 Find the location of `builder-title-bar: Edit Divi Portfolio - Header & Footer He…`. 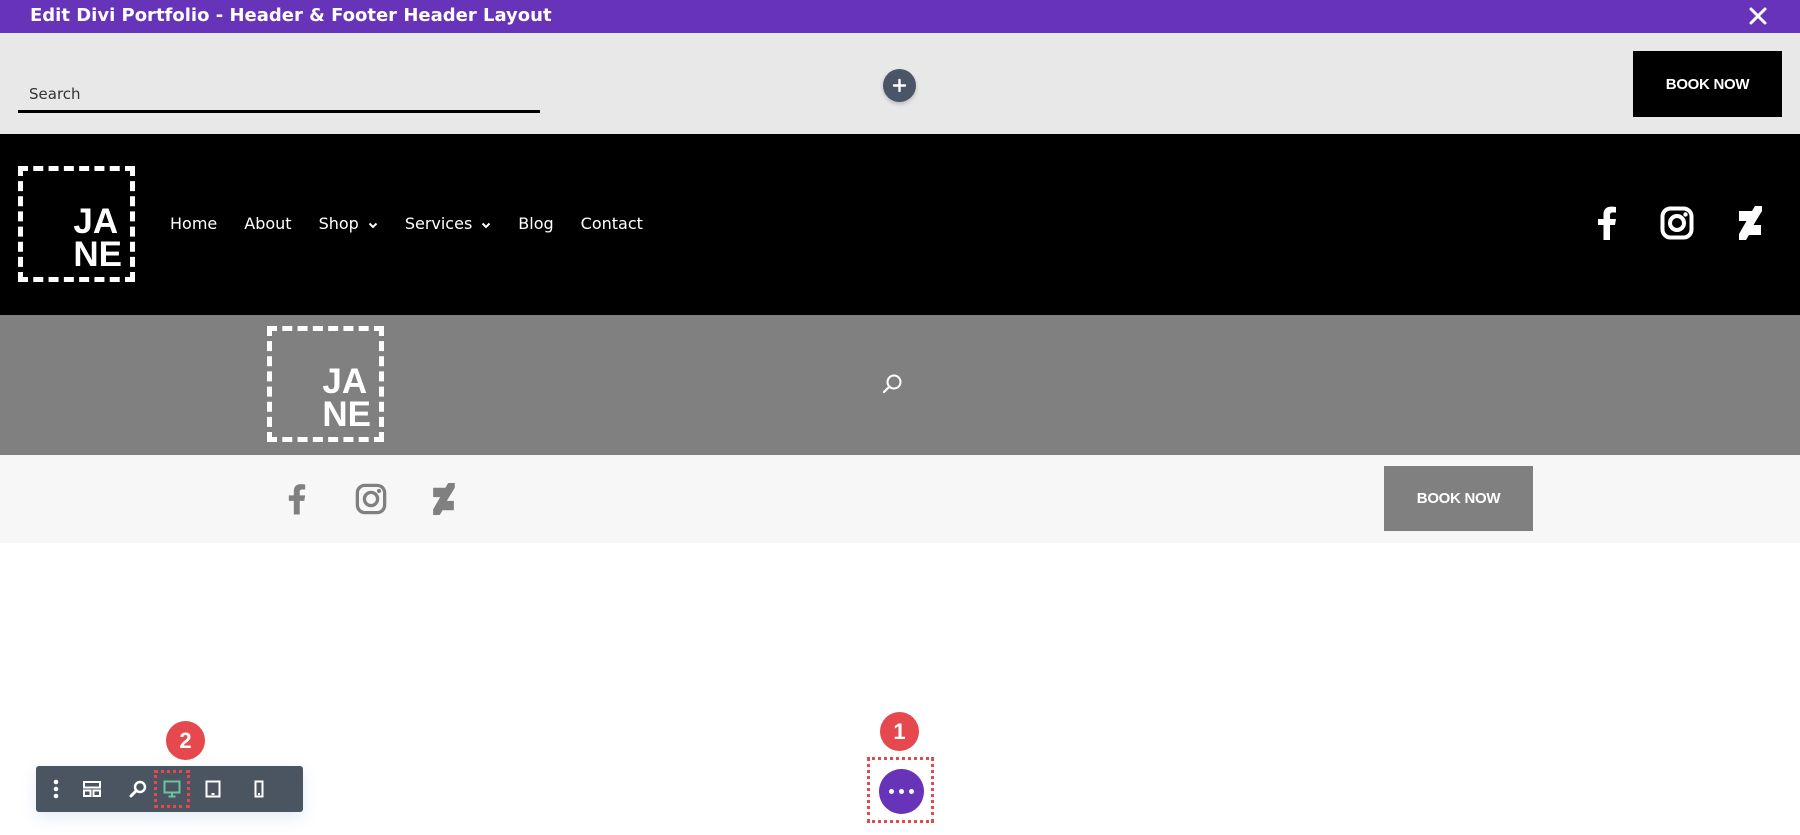

builder-title-bar: Edit Divi Portfolio - Header & Footer He… is located at coordinates (900, 16).